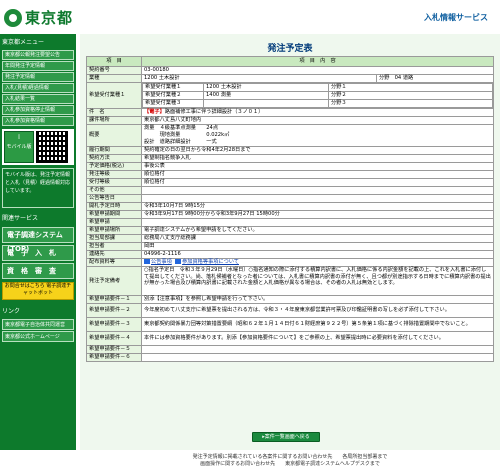 This screenshot has width=500, height=468. I want to click on row-label: 予定価格(税込), so click(114, 166).